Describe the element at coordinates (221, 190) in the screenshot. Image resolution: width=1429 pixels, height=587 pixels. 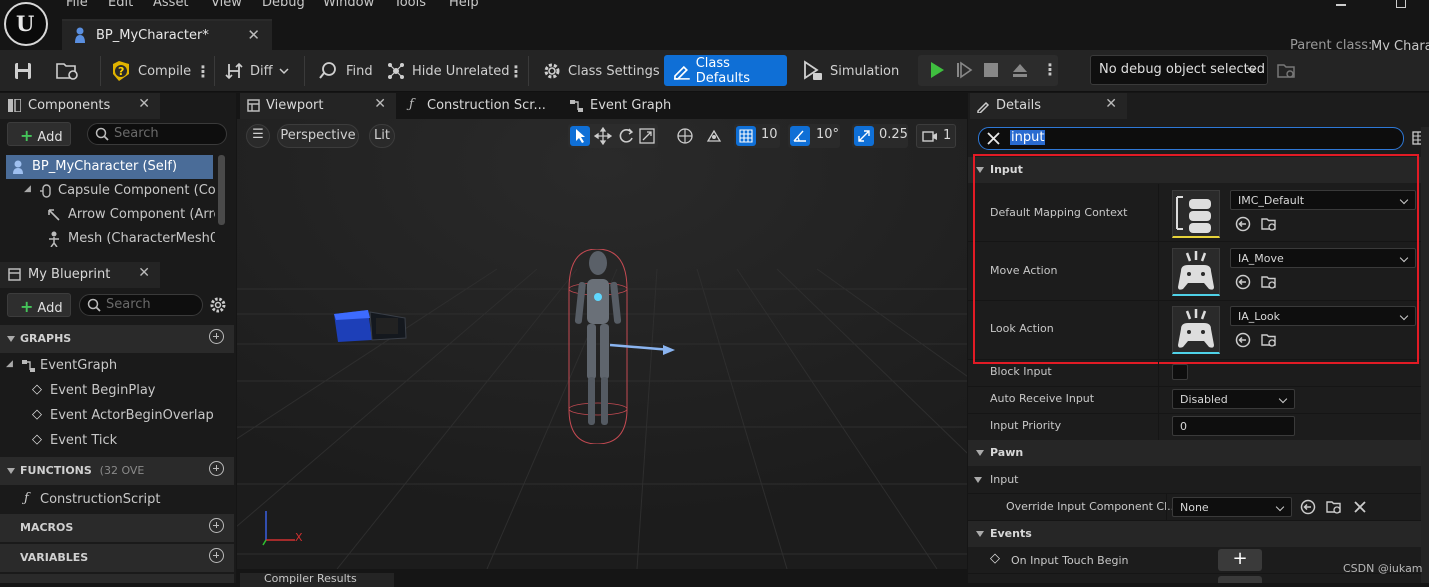
I see `components-scrollbar` at that location.